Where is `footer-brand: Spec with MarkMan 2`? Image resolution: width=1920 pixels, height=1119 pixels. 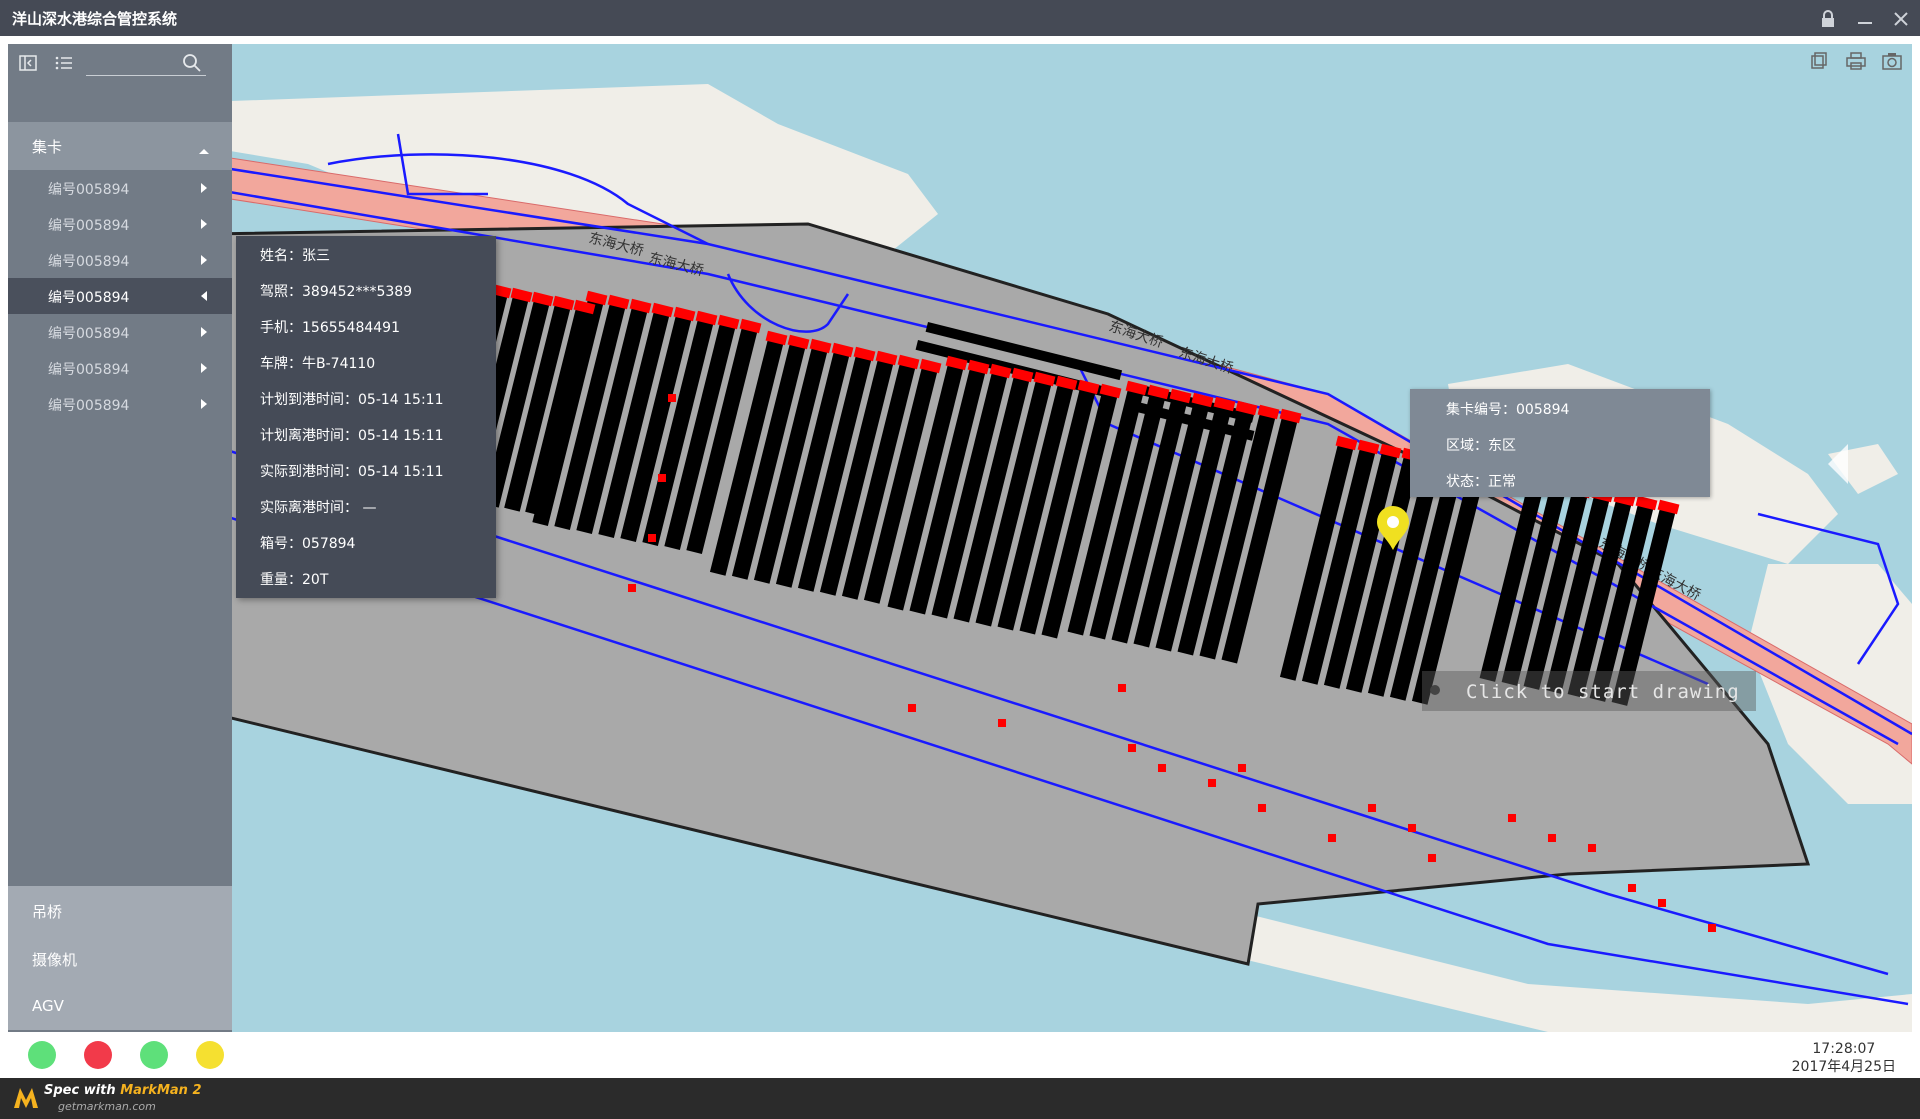
footer-brand: Spec with MarkMan 2 is located at coordinates (123, 1090).